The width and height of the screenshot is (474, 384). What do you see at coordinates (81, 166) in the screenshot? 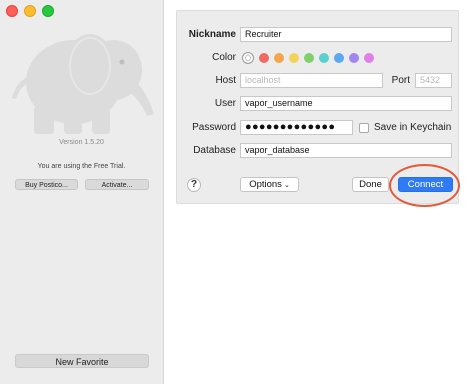
I see `trial-notice: You are using the Free Trial.` at bounding box center [81, 166].